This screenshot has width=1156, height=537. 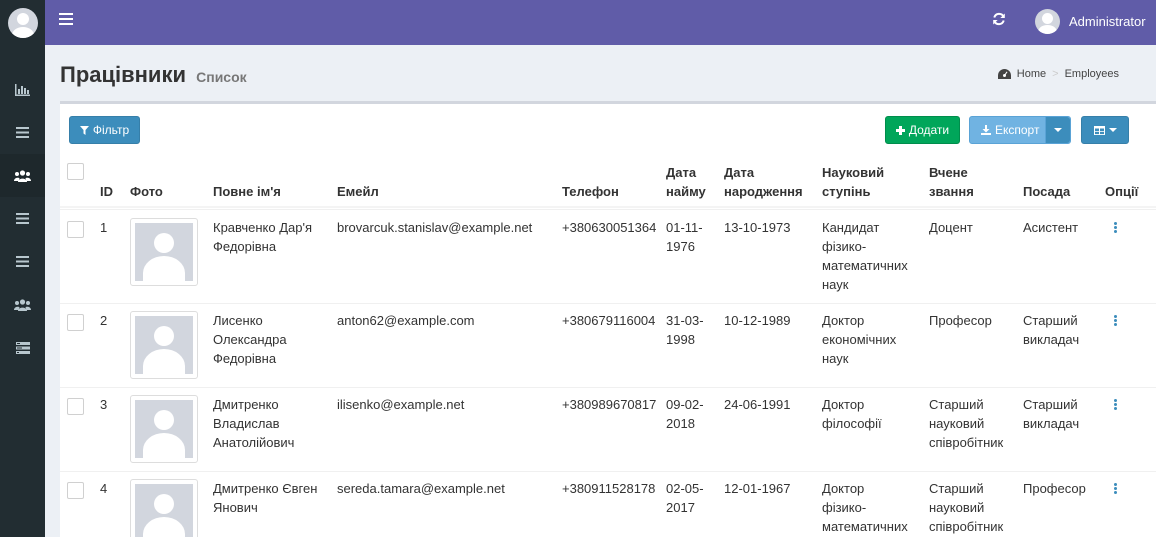 I want to click on row-title-line: Старший, so click(x=956, y=488).